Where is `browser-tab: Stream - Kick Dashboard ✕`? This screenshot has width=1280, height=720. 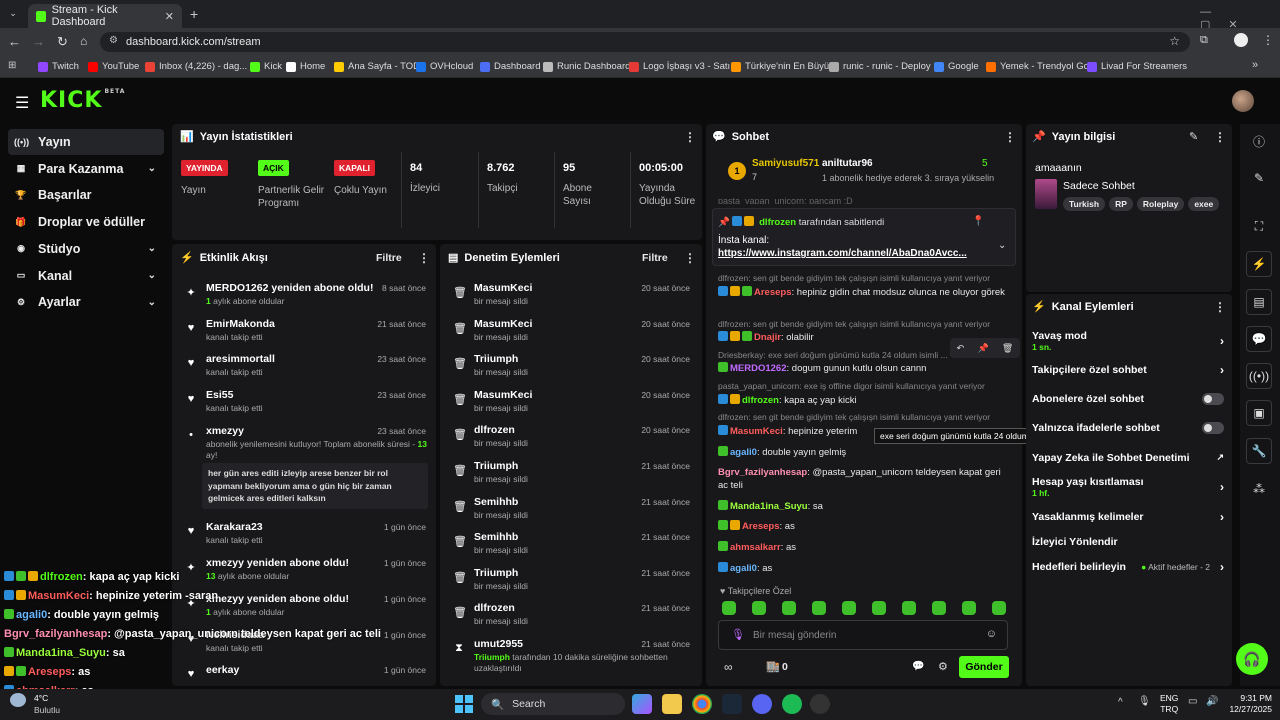
browser-tab: Stream - Kick Dashboard ✕ is located at coordinates (105, 16).